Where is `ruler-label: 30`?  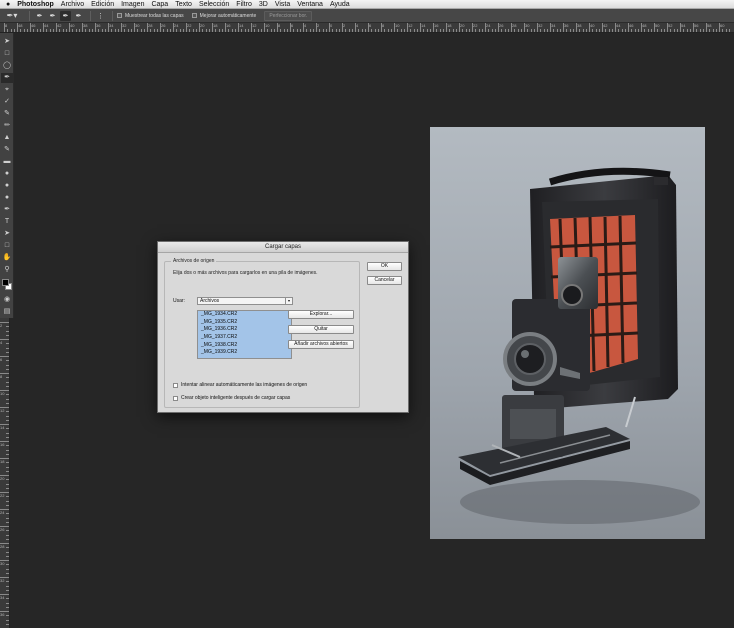
ruler-label: 30 is located at coordinates (137, 25).